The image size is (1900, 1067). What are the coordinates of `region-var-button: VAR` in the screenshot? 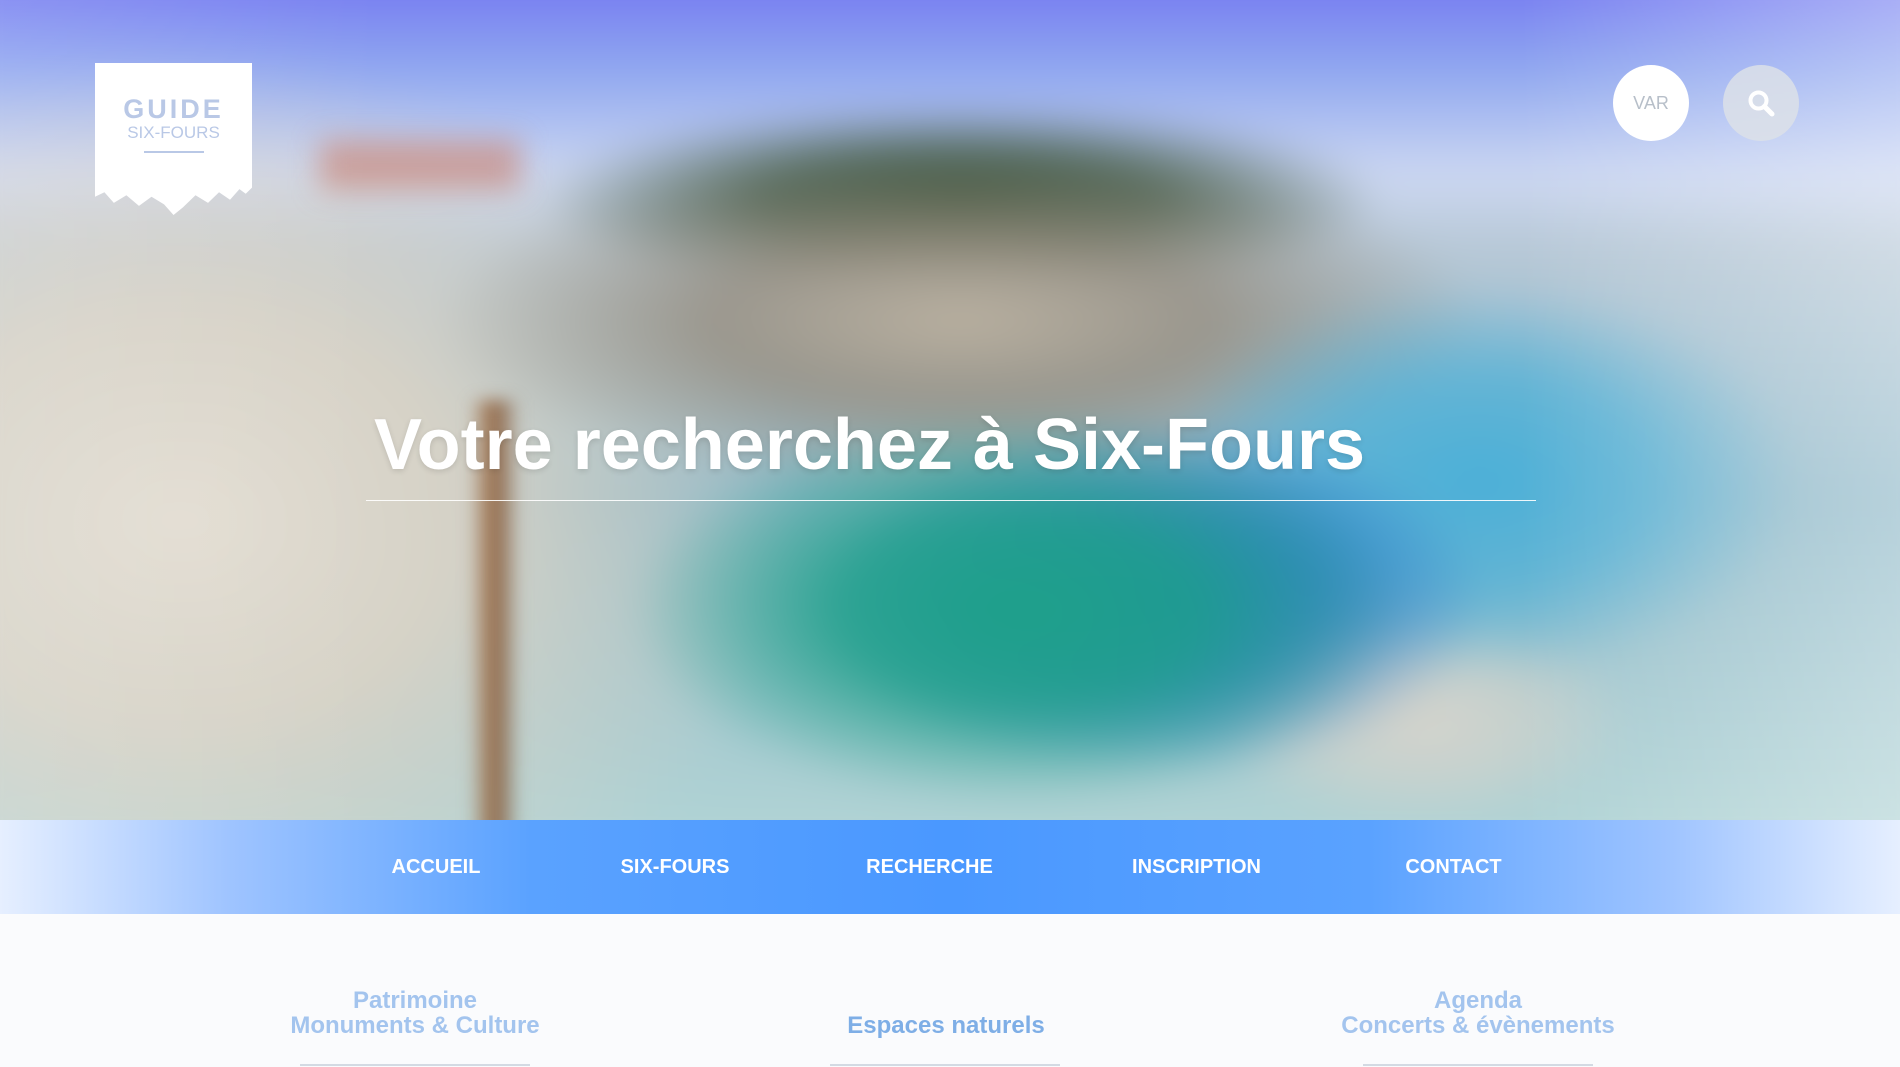 It's located at (1651, 103).